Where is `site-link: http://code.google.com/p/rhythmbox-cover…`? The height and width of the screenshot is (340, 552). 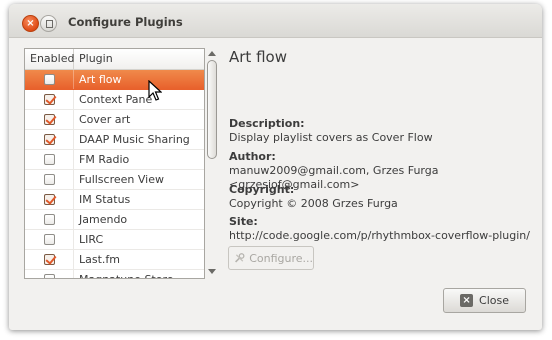
site-link: http://code.google.com/p/rhythmbox-cover… is located at coordinates (379, 236).